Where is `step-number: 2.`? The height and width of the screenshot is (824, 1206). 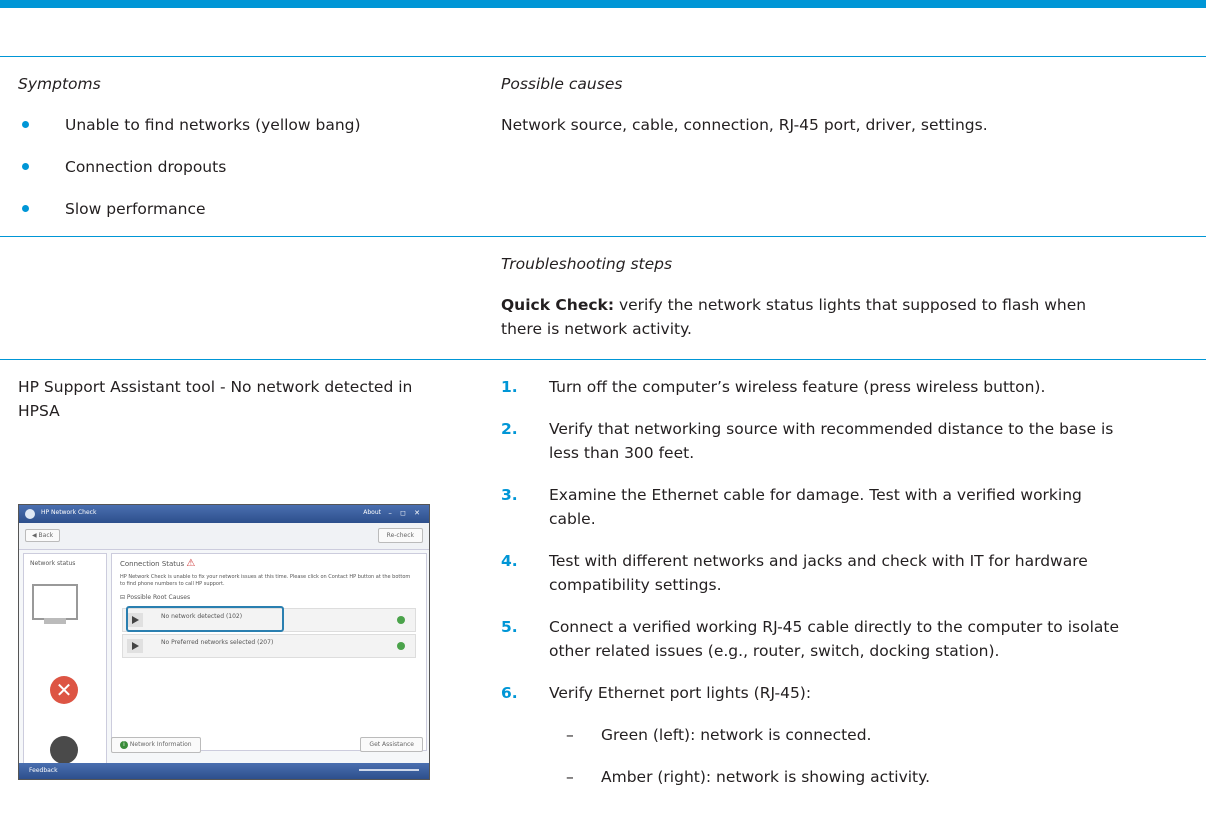
step-number: 2. is located at coordinates (509, 429).